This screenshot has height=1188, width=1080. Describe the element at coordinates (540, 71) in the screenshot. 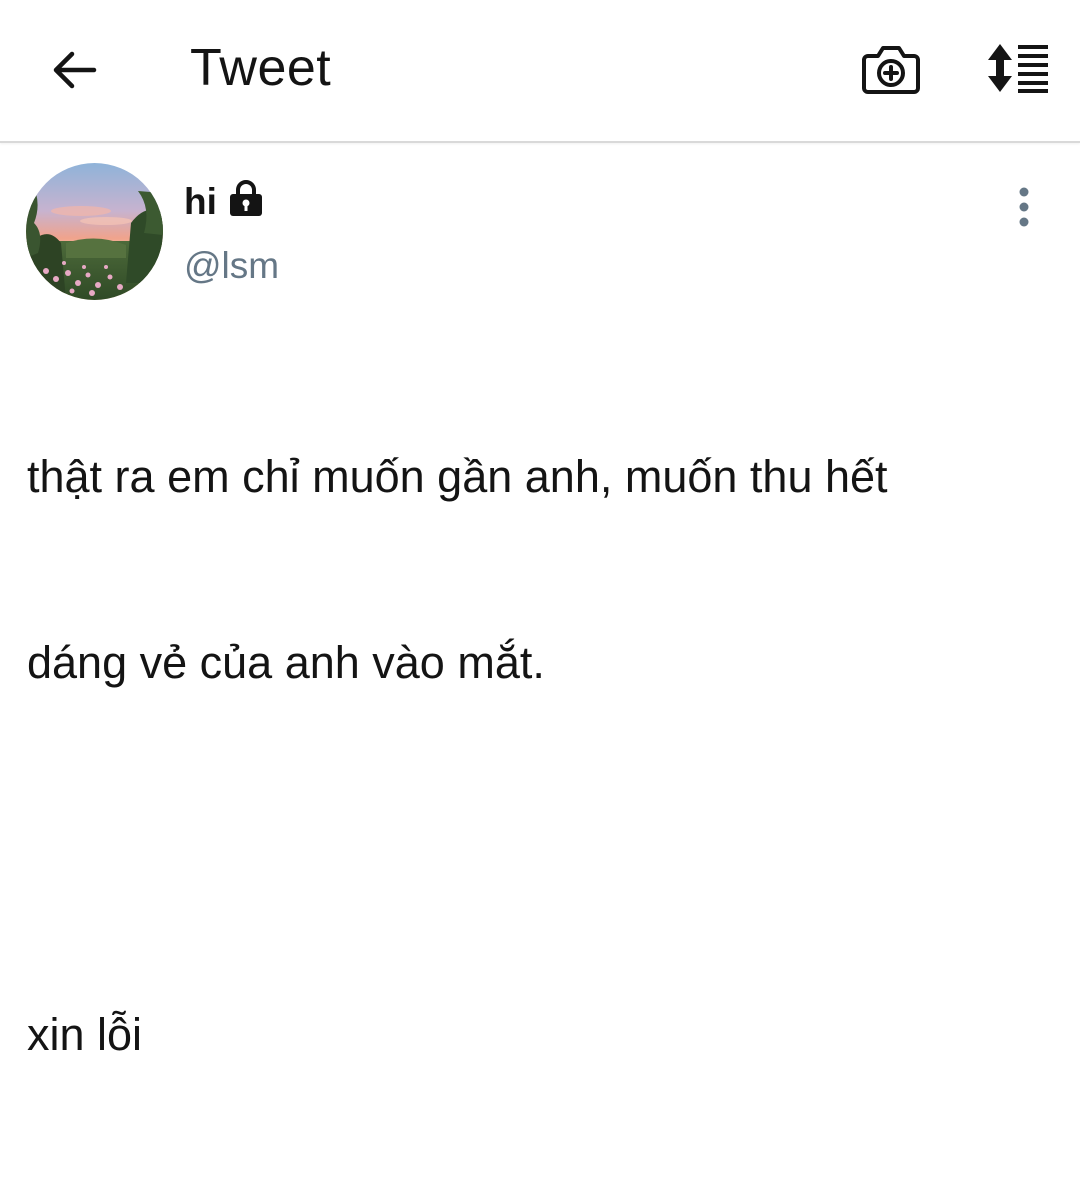

I see `top-app-bar: Tweet` at that location.